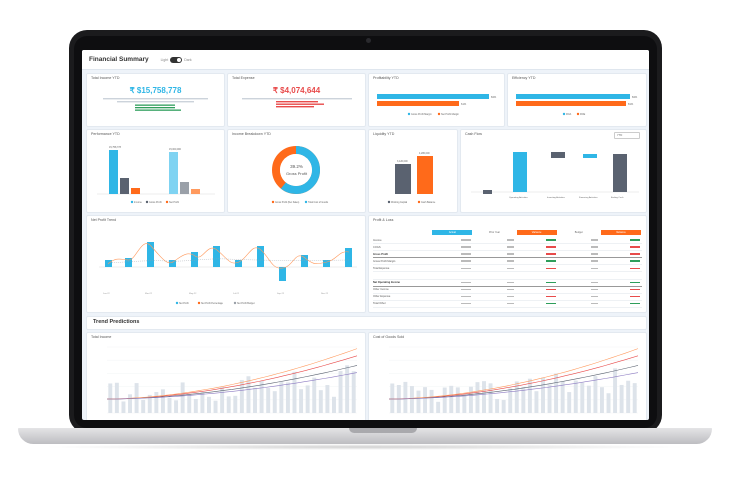  I want to click on svg-text: 15,758,778, so click(115, 147).